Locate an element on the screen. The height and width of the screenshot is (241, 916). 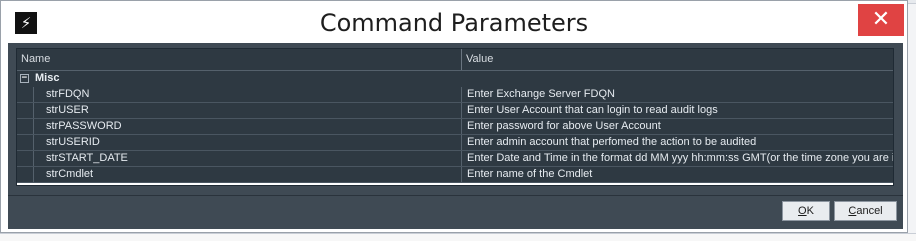
property-row: strCmdlet Enter name of the Cmdlet is located at coordinates (455, 175).